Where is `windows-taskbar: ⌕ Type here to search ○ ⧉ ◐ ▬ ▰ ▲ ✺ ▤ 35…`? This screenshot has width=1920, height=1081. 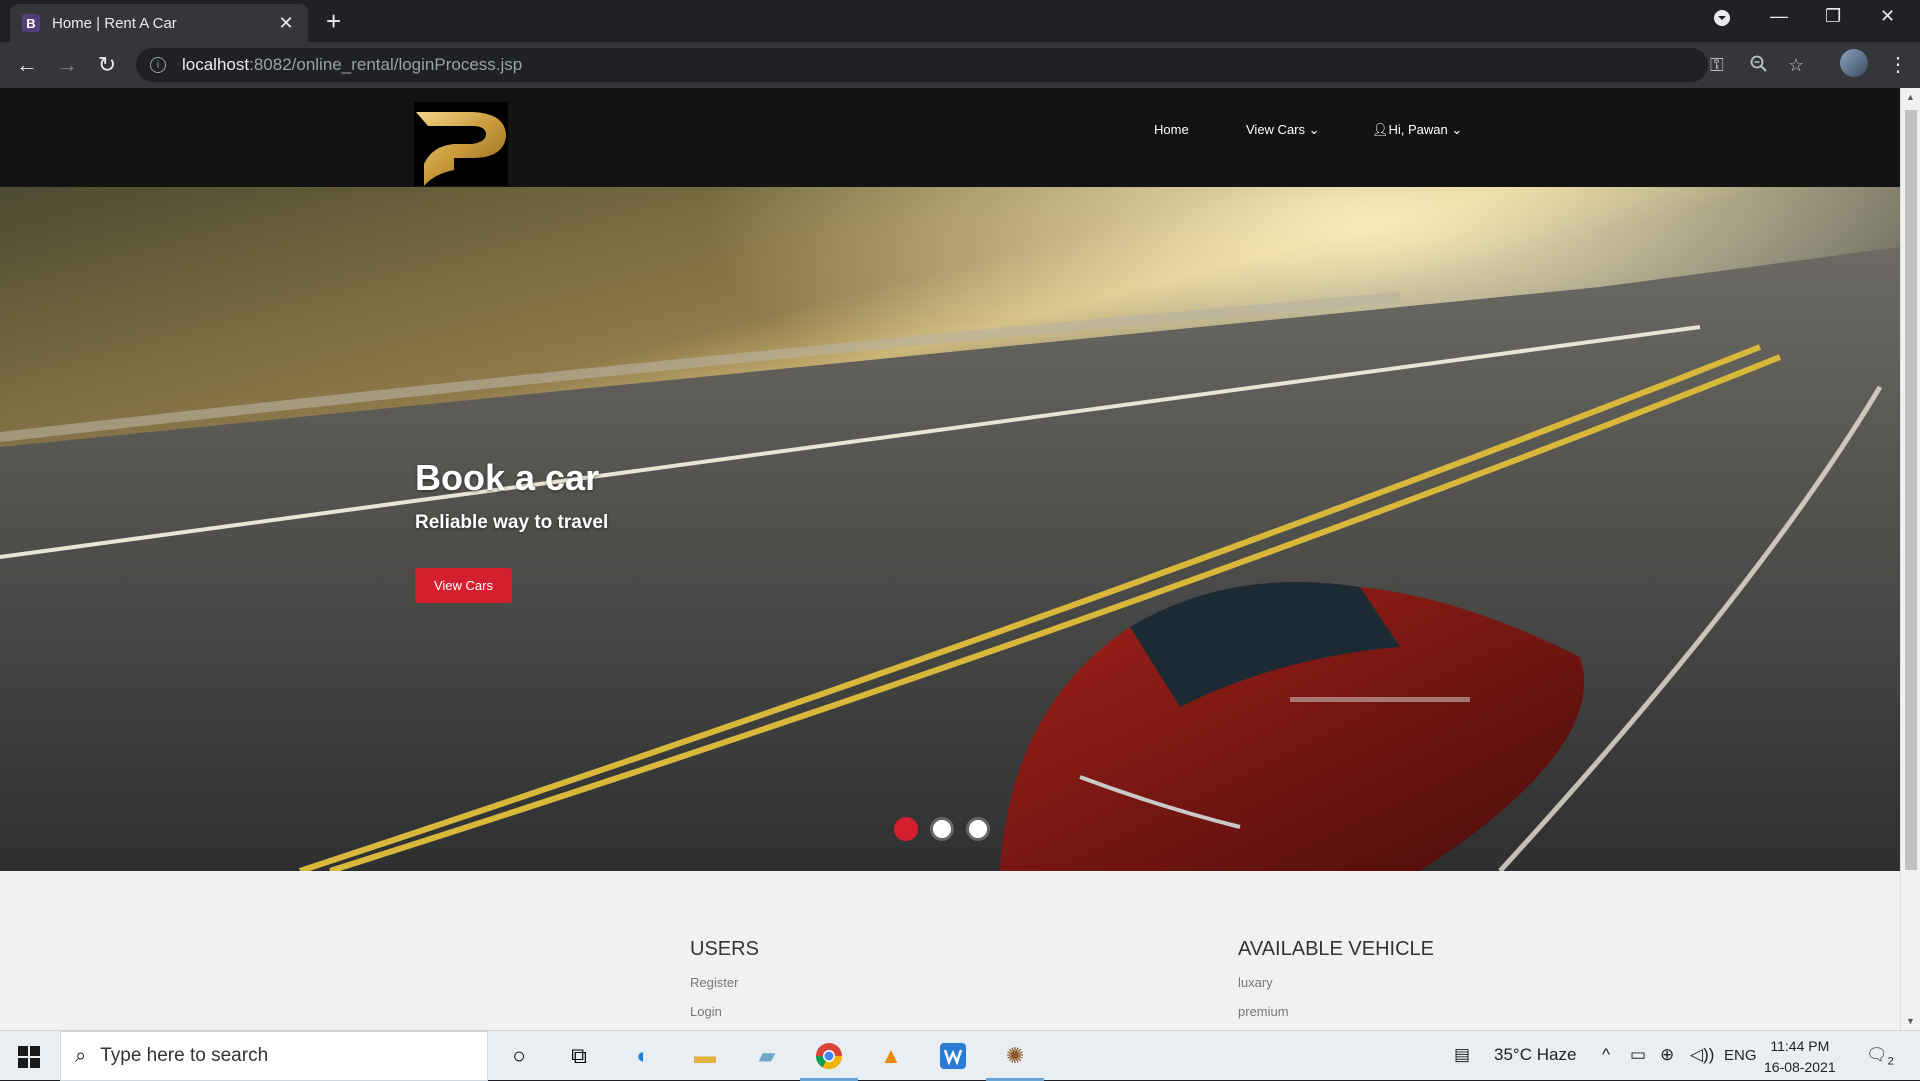 windows-taskbar: ⌕ Type here to search ○ ⧉ ◐ ▬ ▰ ▲ ✺ ▤ 35… is located at coordinates (960, 1055).